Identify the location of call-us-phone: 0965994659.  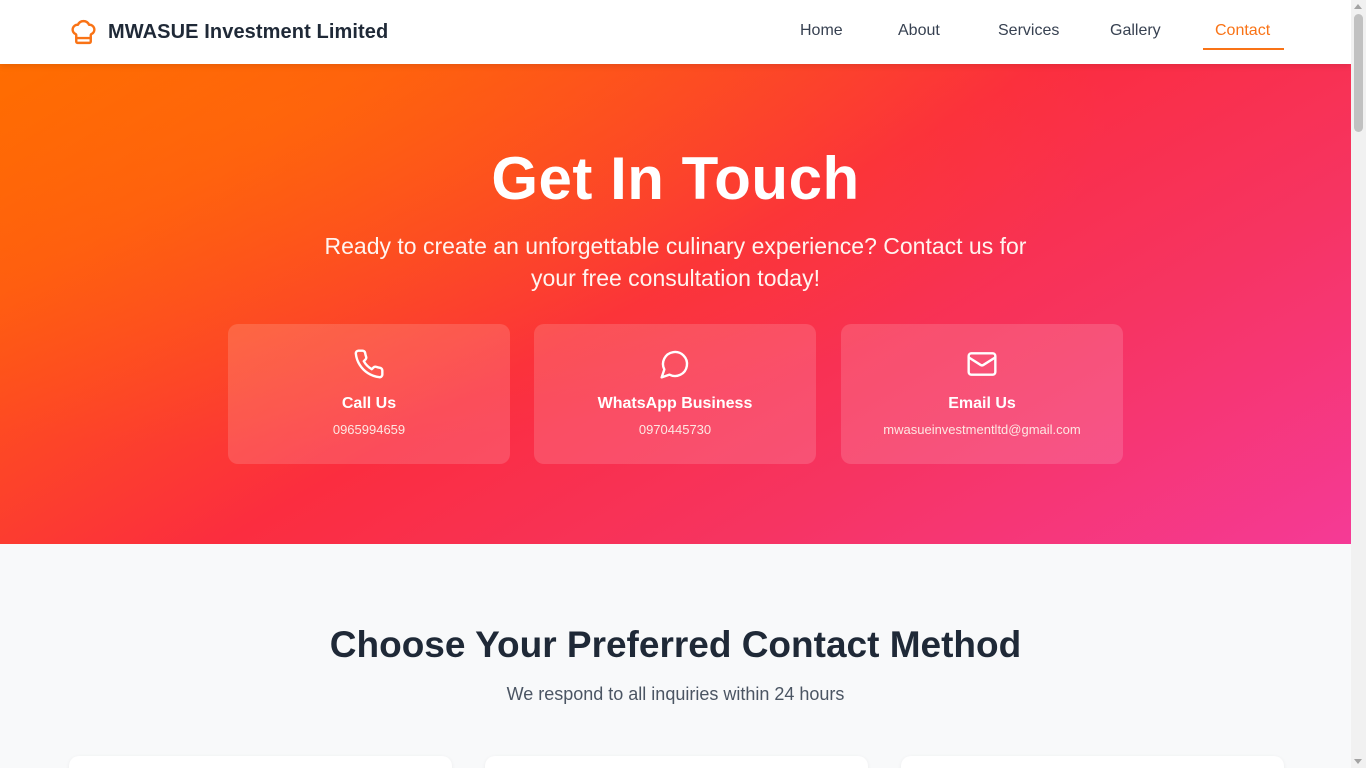
(369, 429).